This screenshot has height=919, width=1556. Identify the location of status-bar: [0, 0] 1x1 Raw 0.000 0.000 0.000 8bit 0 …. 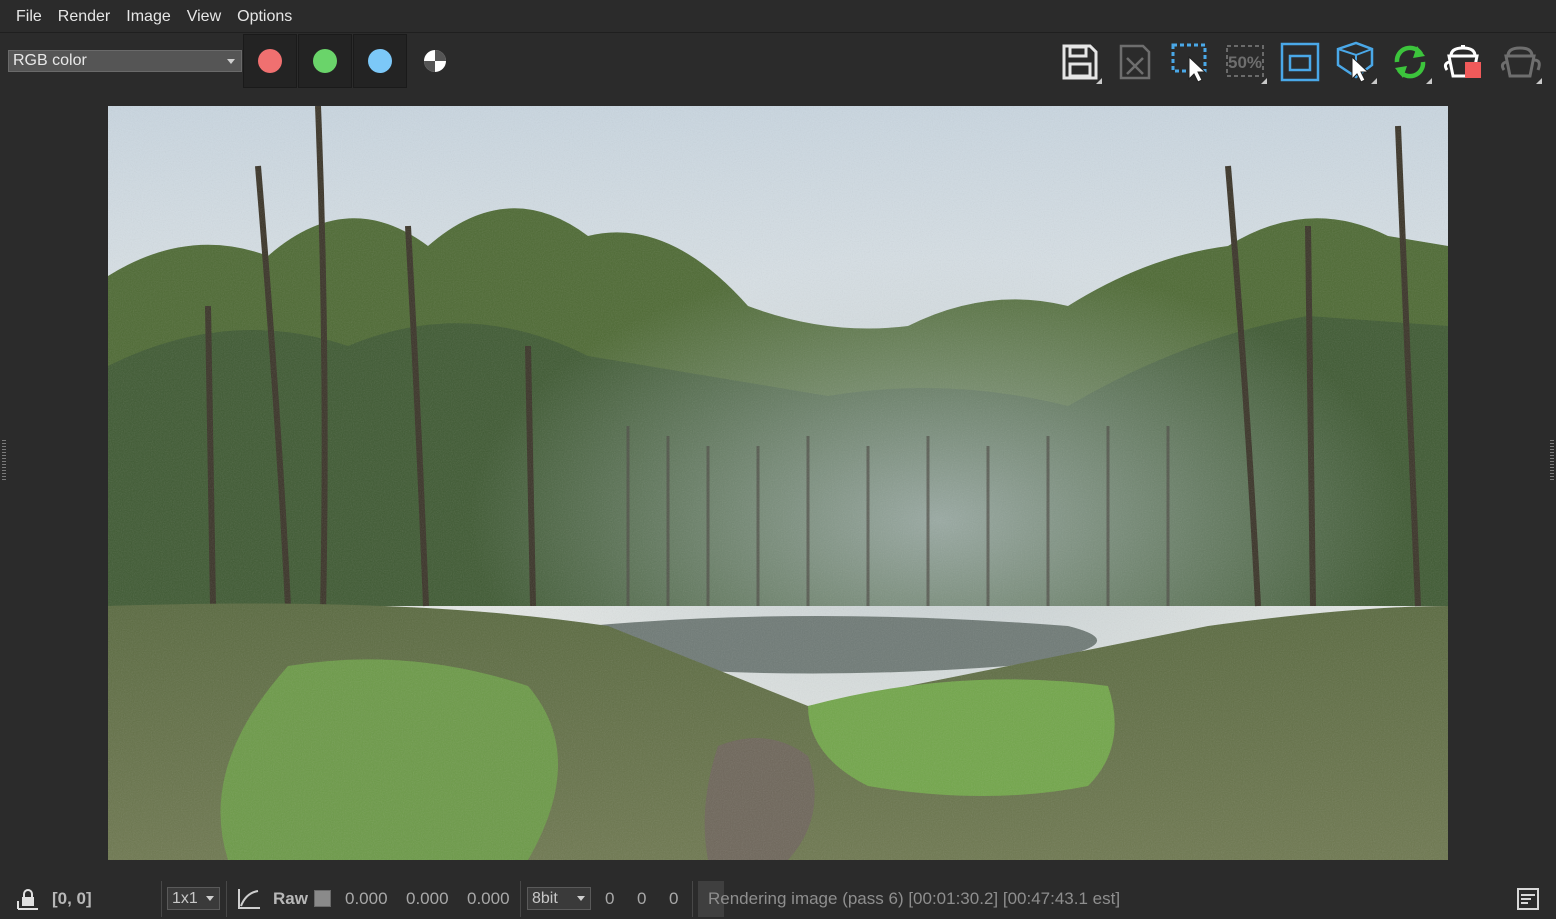
(778, 899).